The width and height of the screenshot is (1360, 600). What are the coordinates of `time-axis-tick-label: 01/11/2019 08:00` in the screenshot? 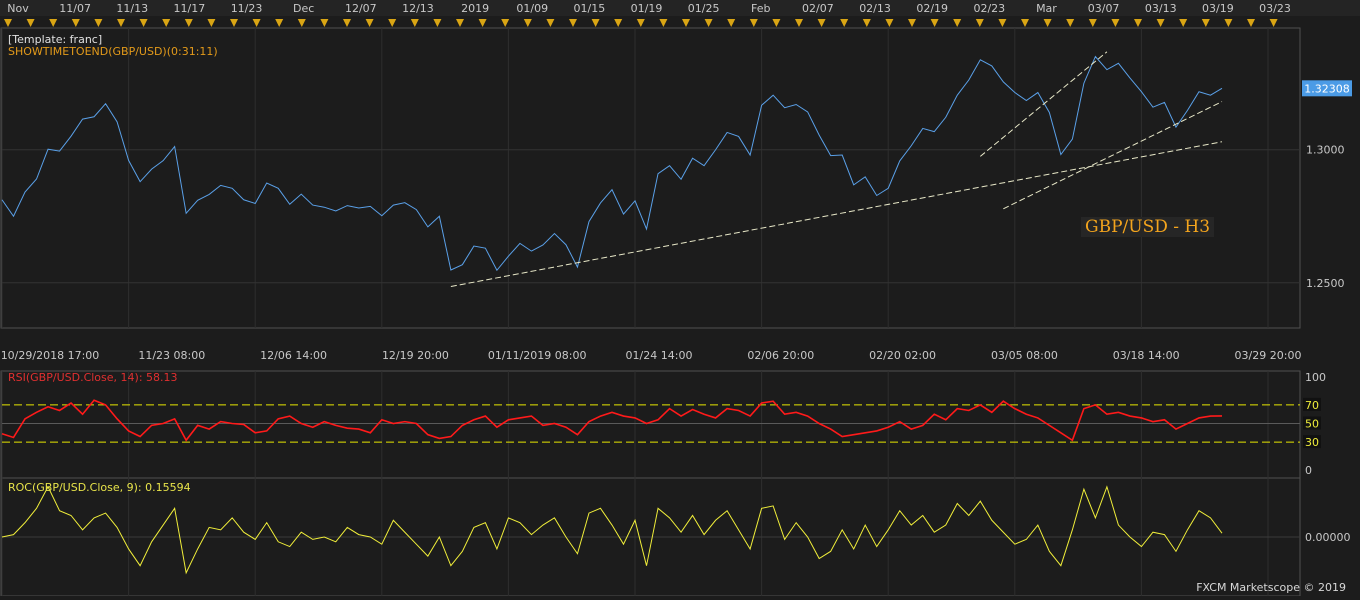 It's located at (537, 355).